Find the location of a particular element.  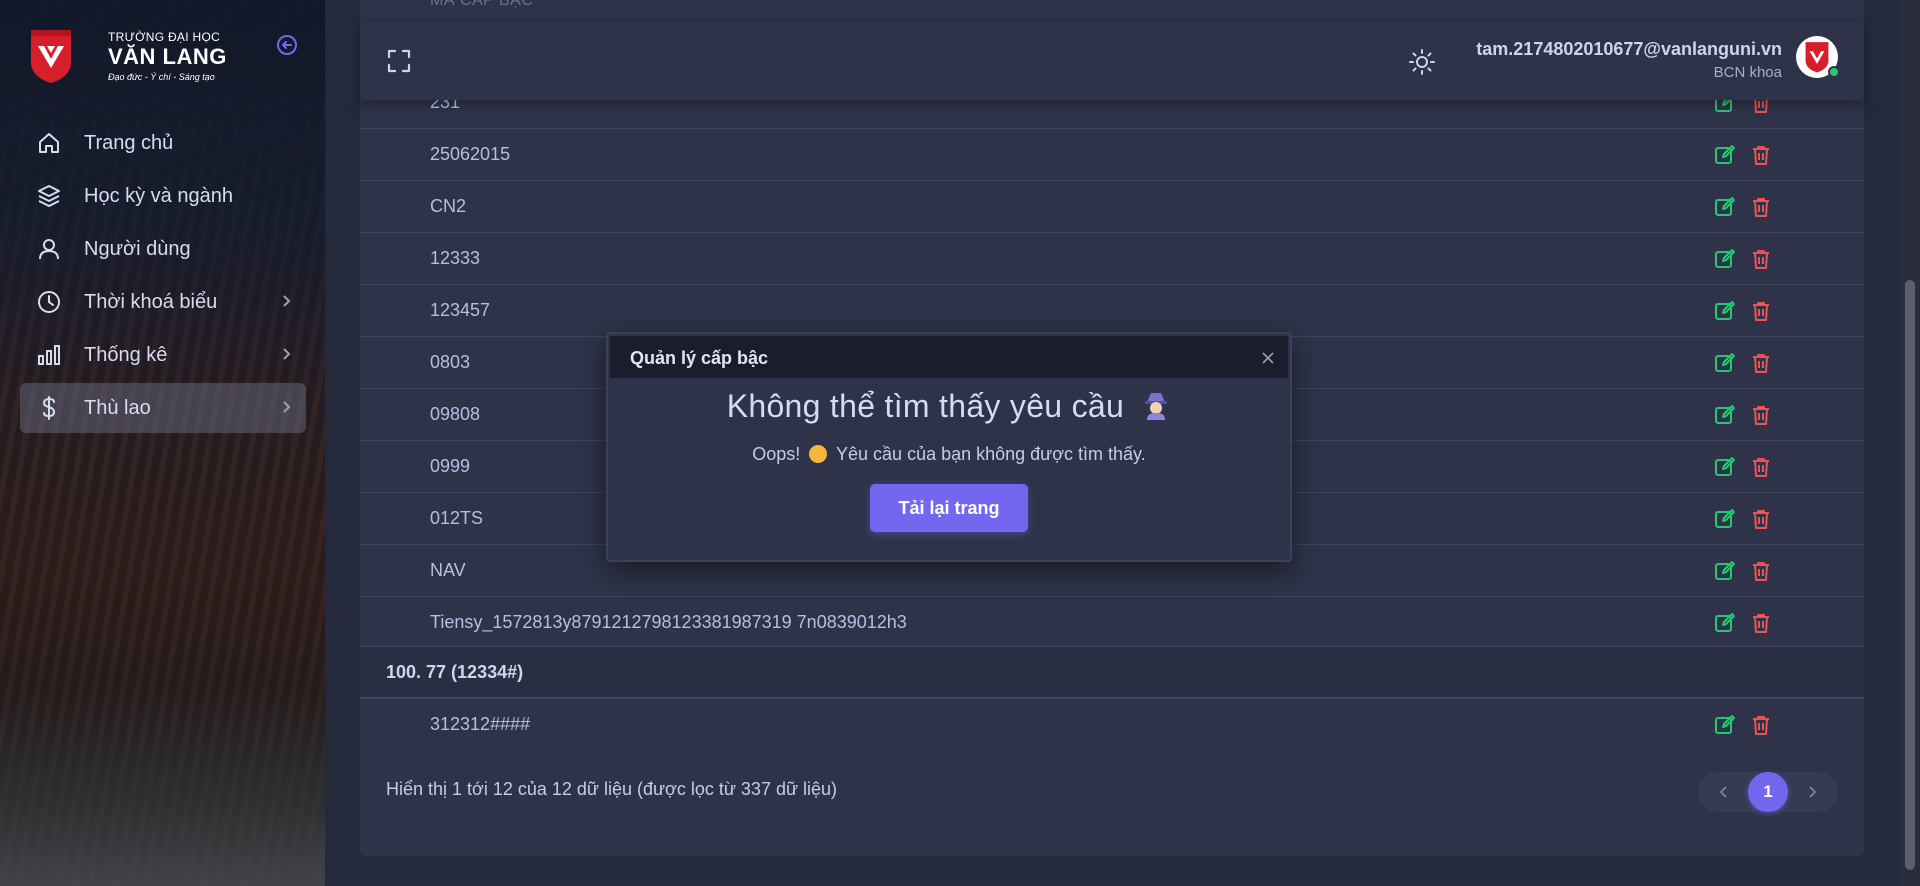

modal-title: Quản lý cấp bậc is located at coordinates (699, 358).